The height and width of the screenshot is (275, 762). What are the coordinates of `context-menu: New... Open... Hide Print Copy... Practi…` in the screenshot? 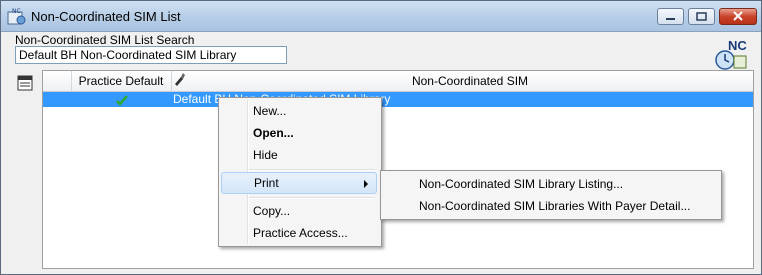 It's located at (300, 172).